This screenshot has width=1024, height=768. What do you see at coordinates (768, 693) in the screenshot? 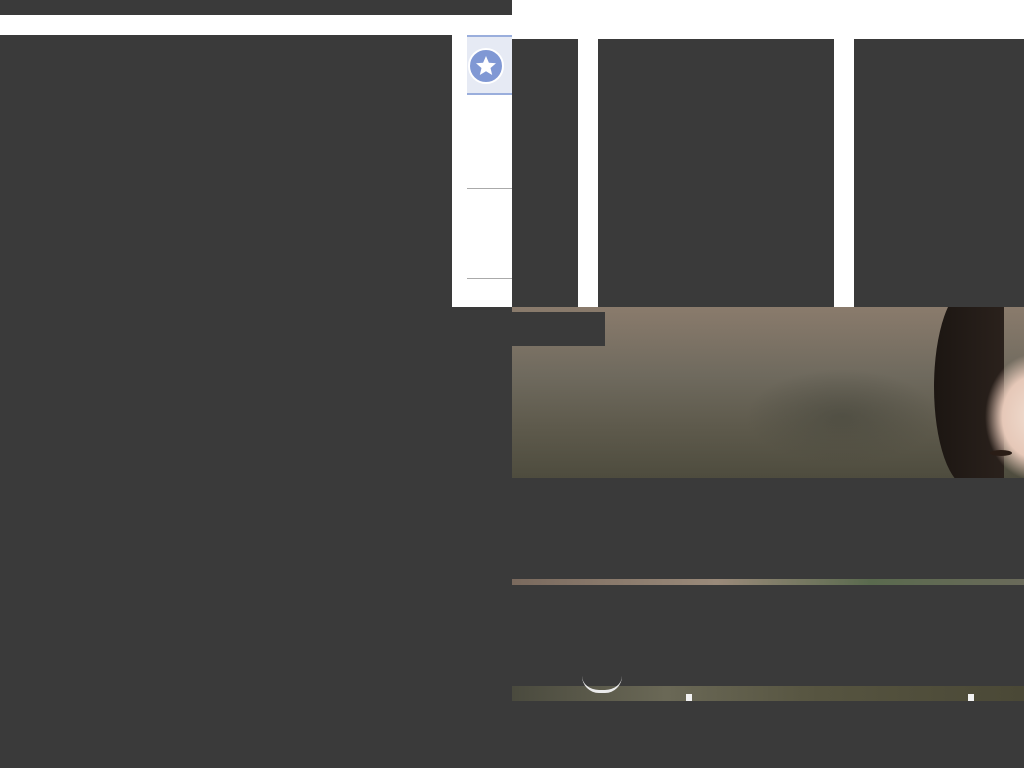
I see `photo-strip` at bounding box center [768, 693].